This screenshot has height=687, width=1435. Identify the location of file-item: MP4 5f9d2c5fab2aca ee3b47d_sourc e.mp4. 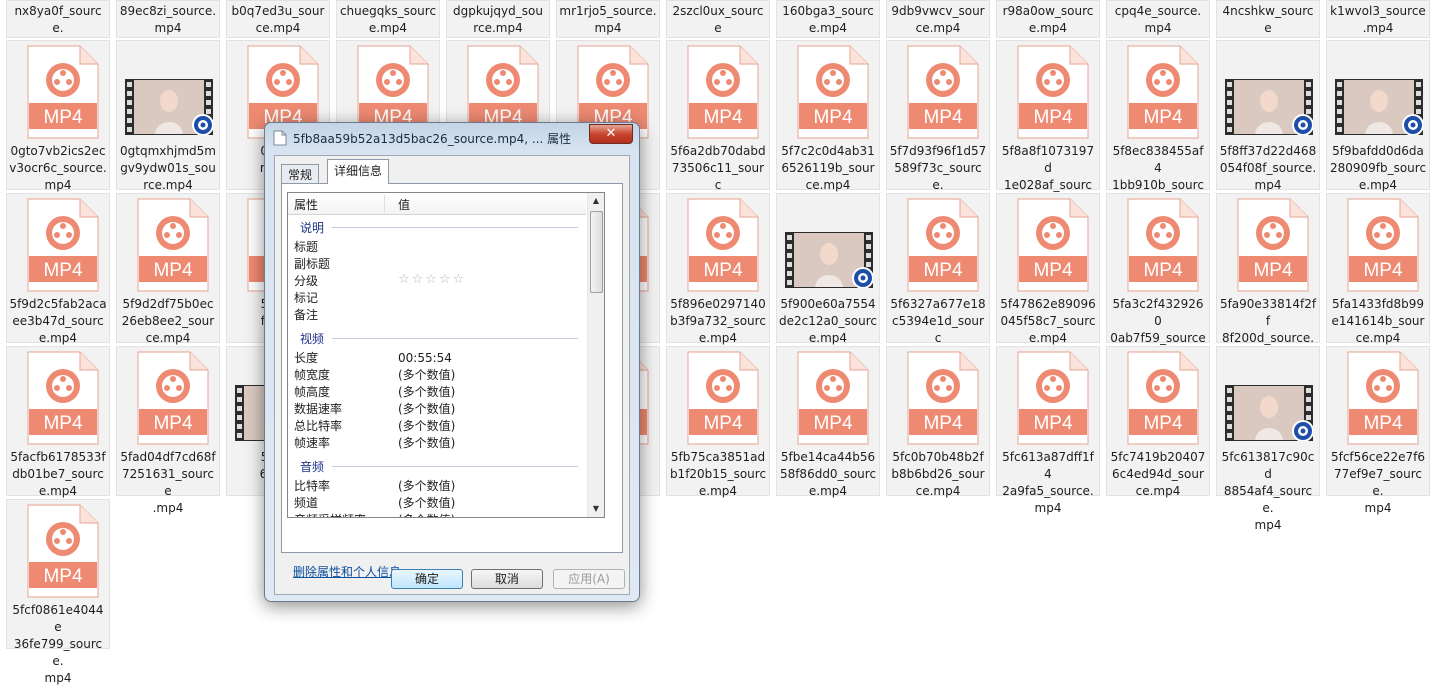
(58, 269).